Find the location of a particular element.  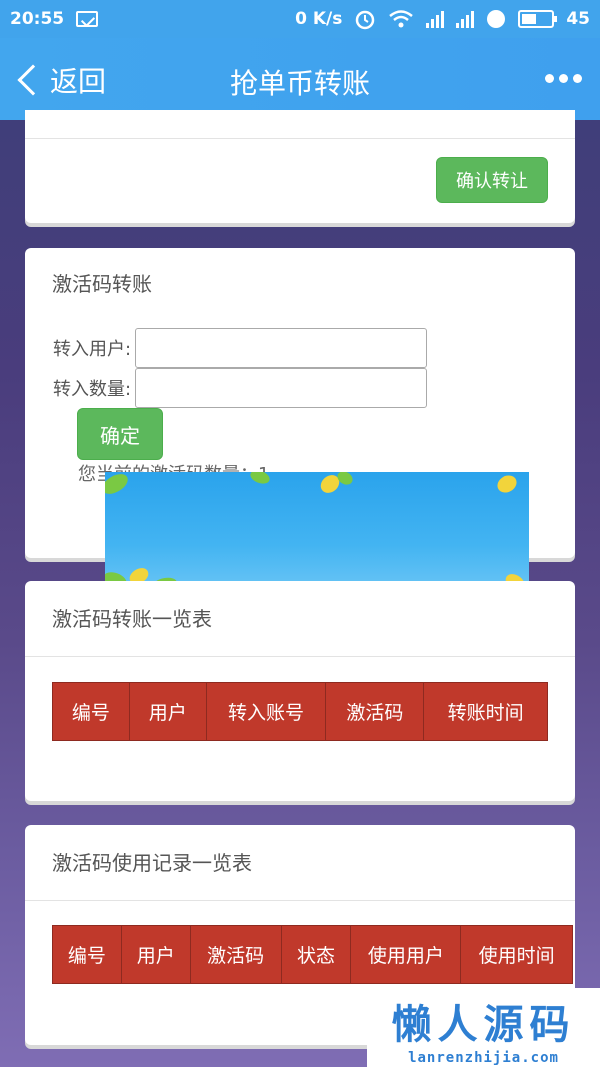

card-title: 激活码转账 is located at coordinates (102, 283).